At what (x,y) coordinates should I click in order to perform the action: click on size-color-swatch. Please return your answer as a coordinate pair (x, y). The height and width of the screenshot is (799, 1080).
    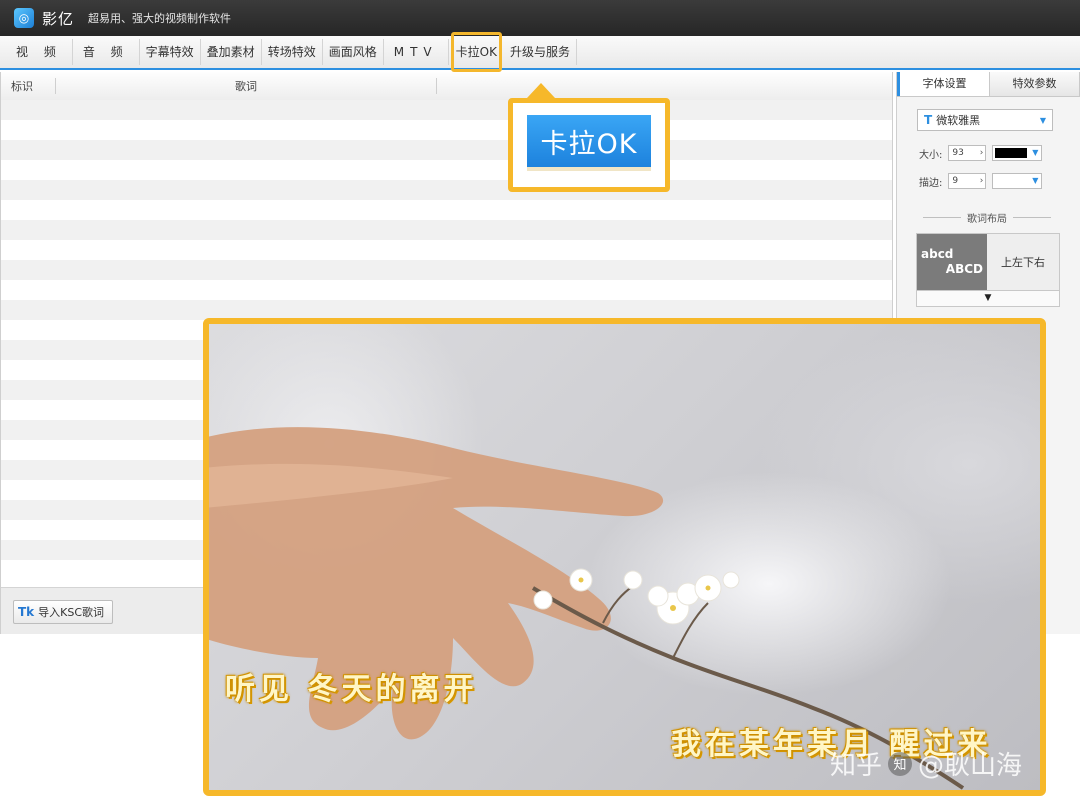
    Looking at the image, I should click on (1011, 153).